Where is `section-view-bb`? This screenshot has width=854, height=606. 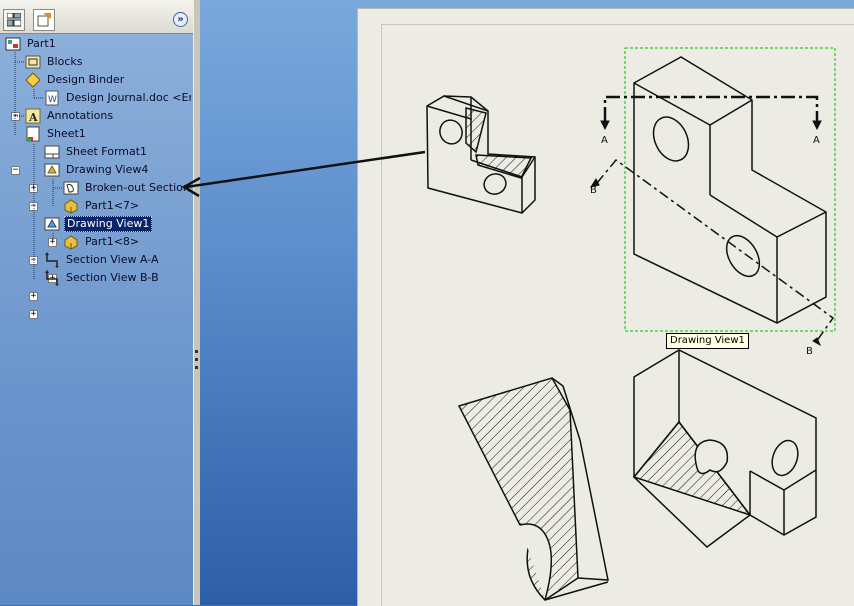 section-view-bb is located at coordinates (533, 489).